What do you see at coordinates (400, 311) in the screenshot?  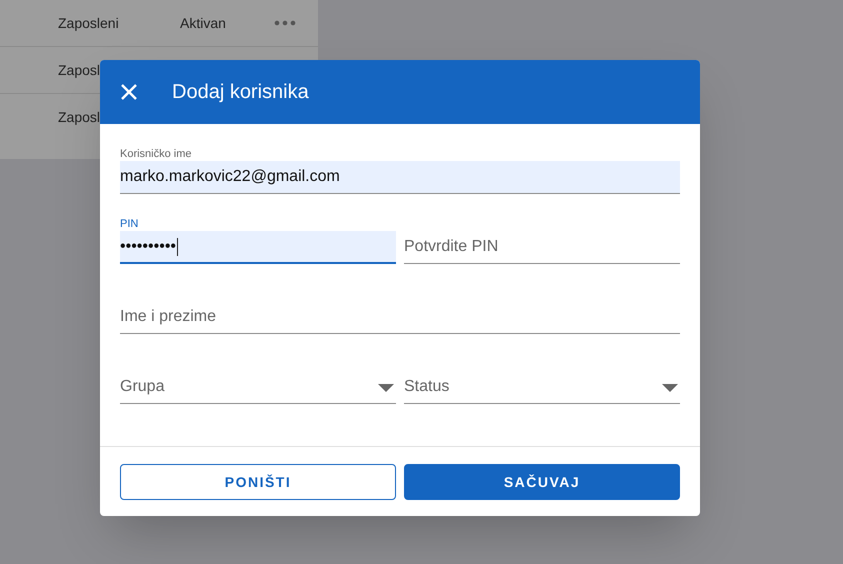 I see `input-field: Ime i prezime` at bounding box center [400, 311].